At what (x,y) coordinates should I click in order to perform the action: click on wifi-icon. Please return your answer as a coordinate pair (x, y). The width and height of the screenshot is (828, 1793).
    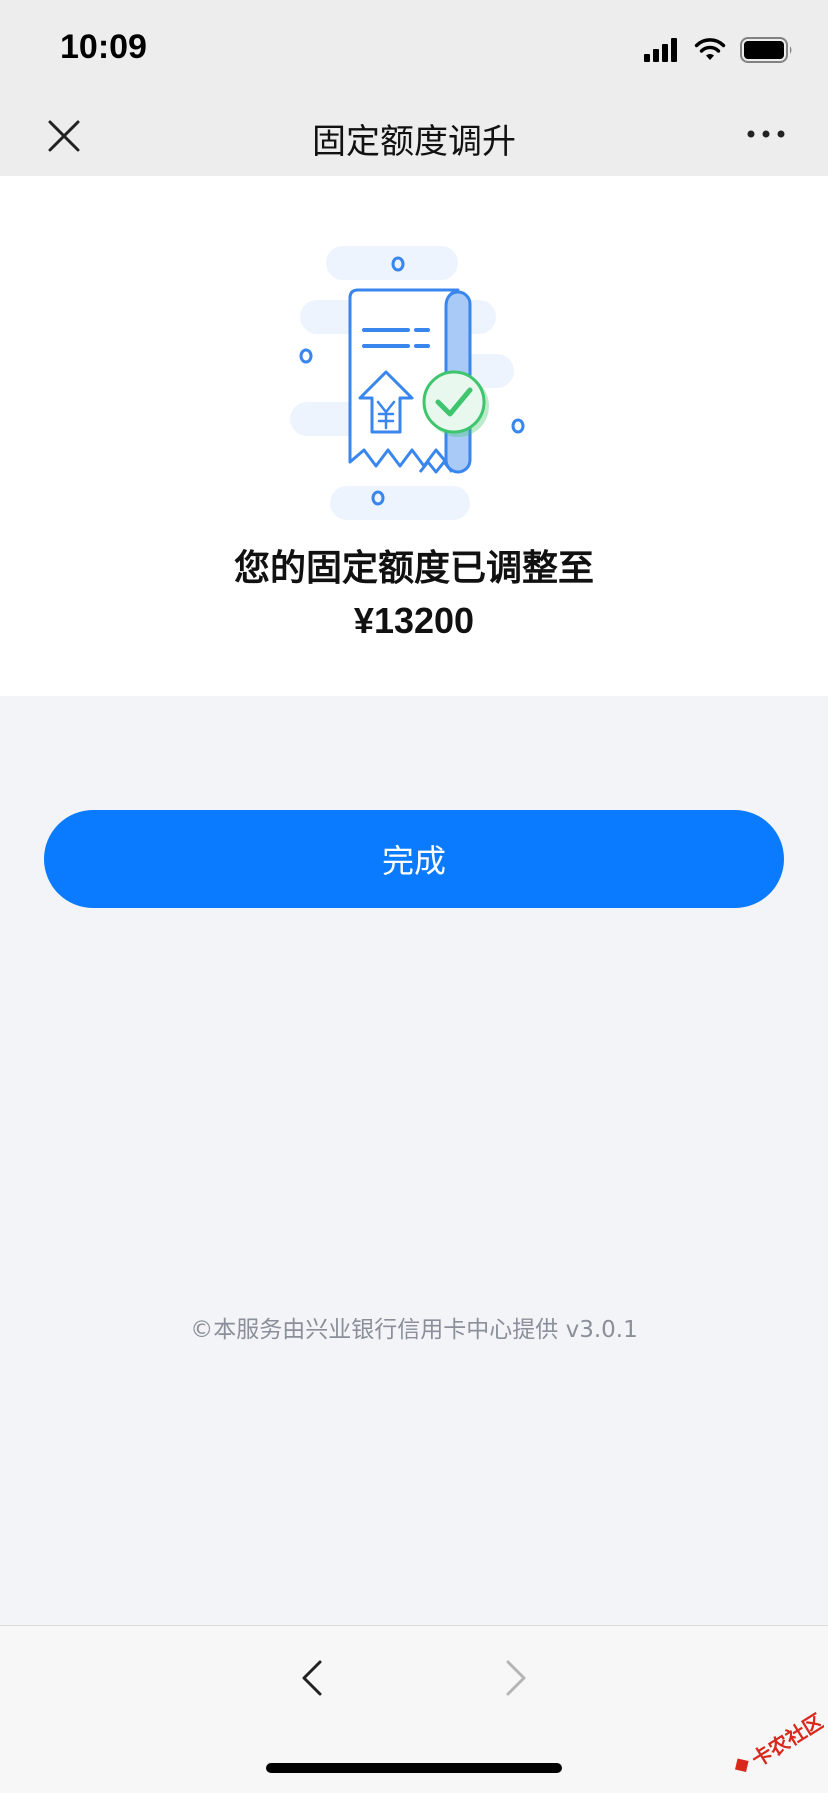
    Looking at the image, I should click on (710, 49).